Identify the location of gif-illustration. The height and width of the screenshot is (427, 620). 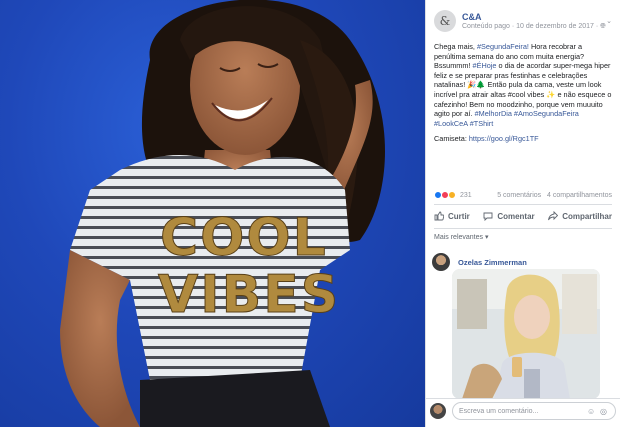
(526, 334).